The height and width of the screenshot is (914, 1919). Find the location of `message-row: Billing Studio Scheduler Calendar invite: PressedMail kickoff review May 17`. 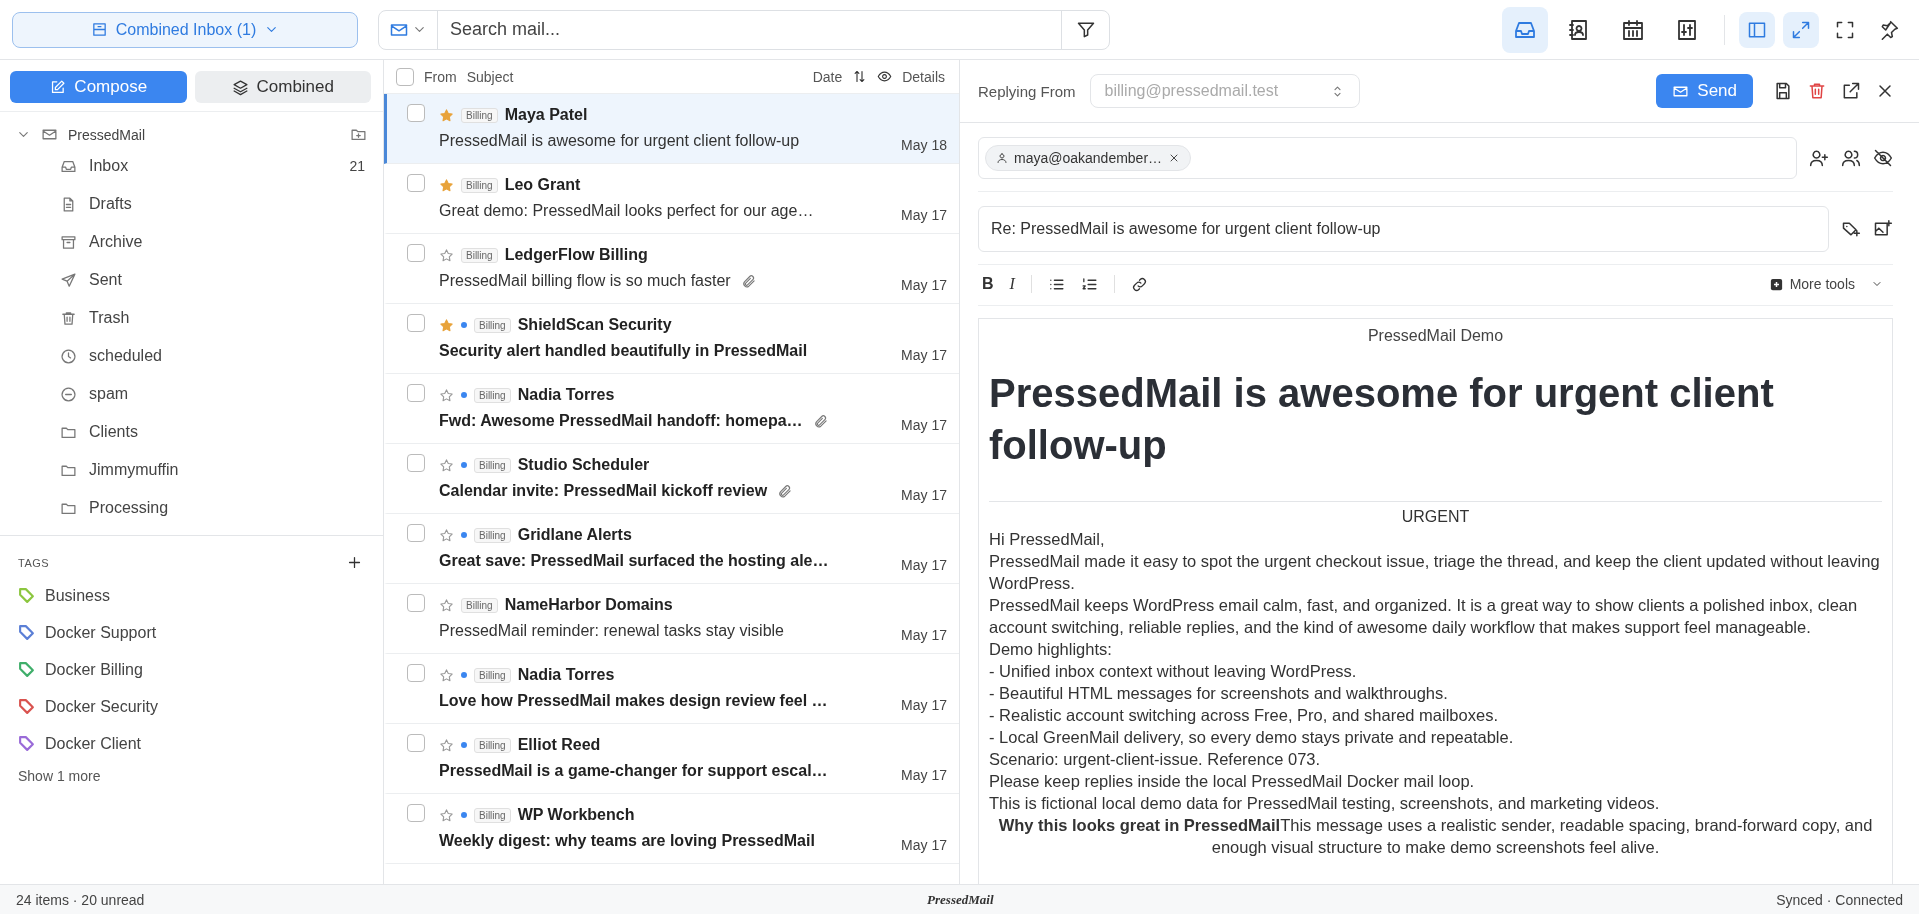

message-row: Billing Studio Scheduler Calendar invite: PressedMail kickoff review May 17 is located at coordinates (671, 479).